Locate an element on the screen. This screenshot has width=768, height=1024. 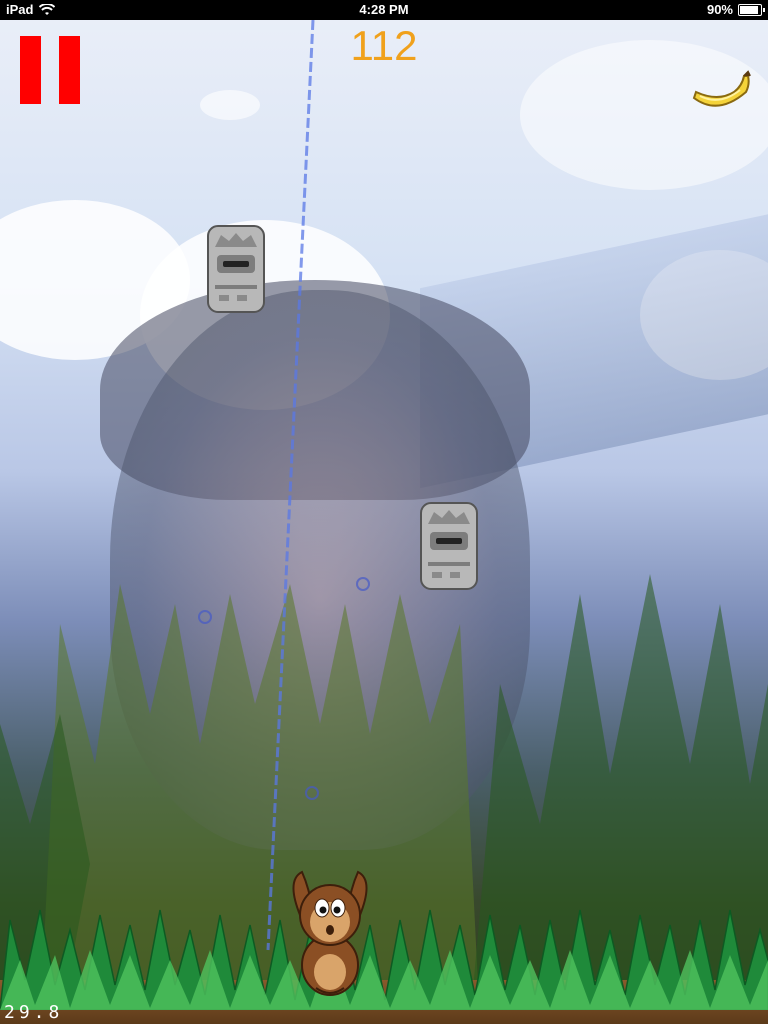
battery-level is located at coordinates (749, 9).